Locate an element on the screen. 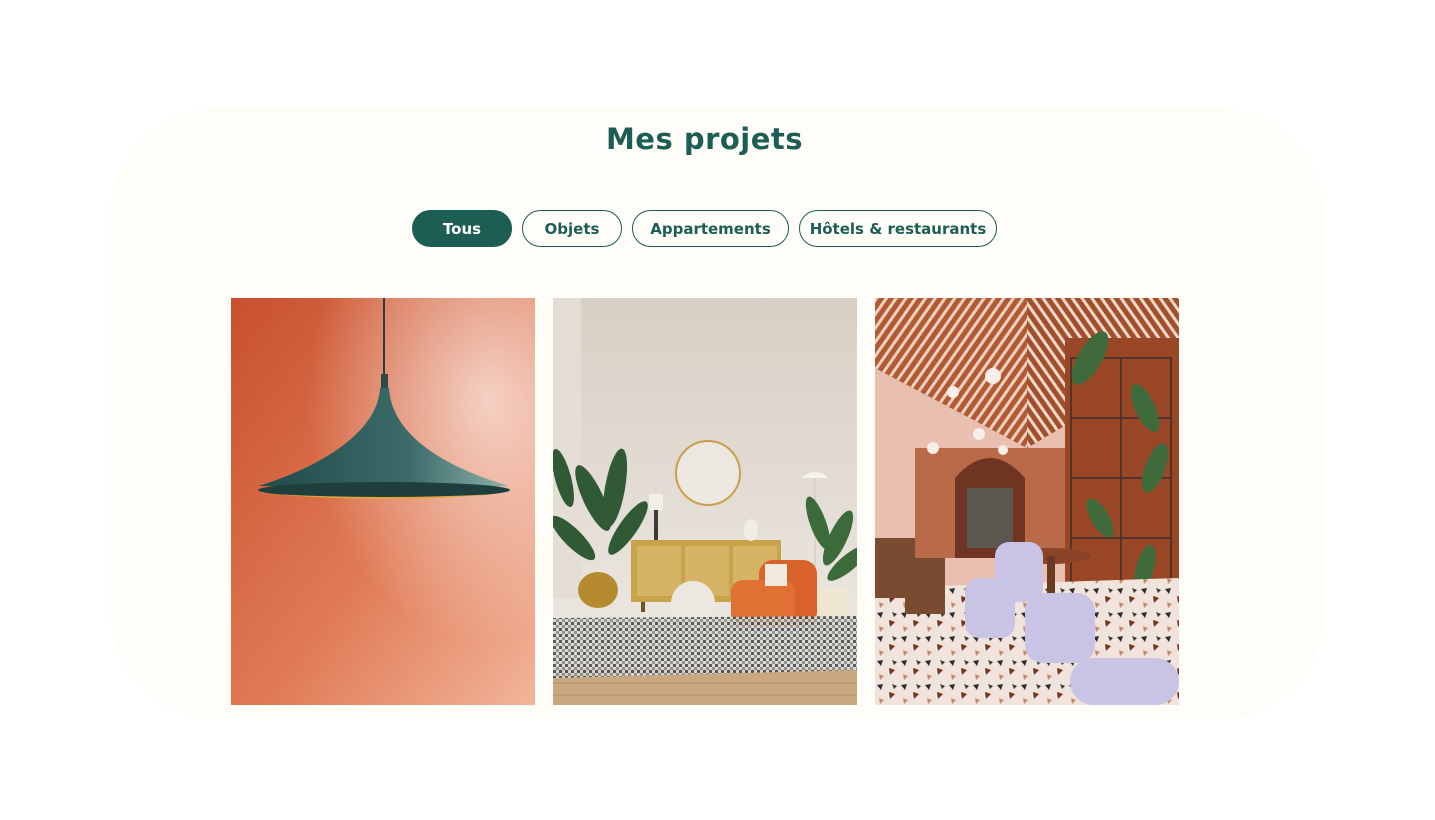 The width and height of the screenshot is (1435, 820). project-card-living-room is located at coordinates (705, 501).